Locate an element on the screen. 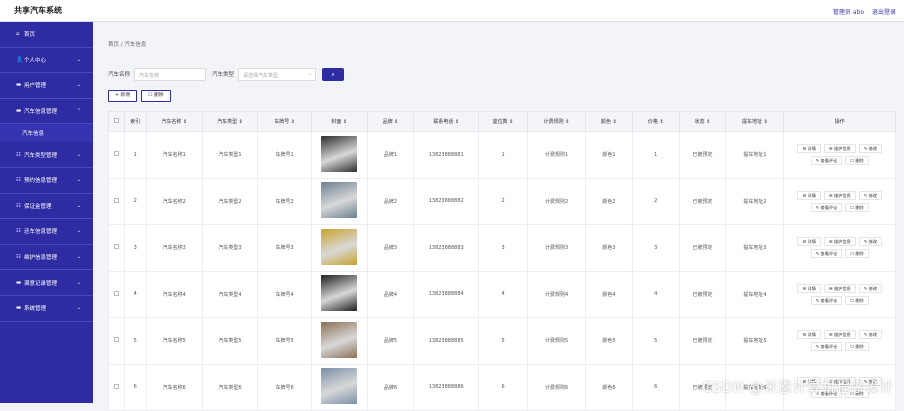  logout-link: 退出登录 is located at coordinates (884, 11).